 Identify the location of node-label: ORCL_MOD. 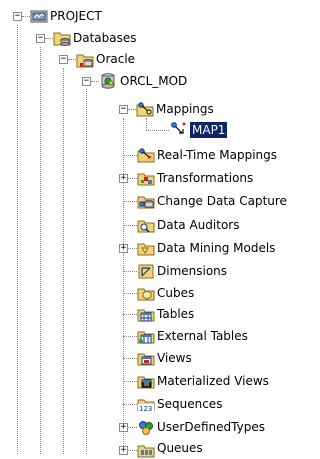
(154, 81).